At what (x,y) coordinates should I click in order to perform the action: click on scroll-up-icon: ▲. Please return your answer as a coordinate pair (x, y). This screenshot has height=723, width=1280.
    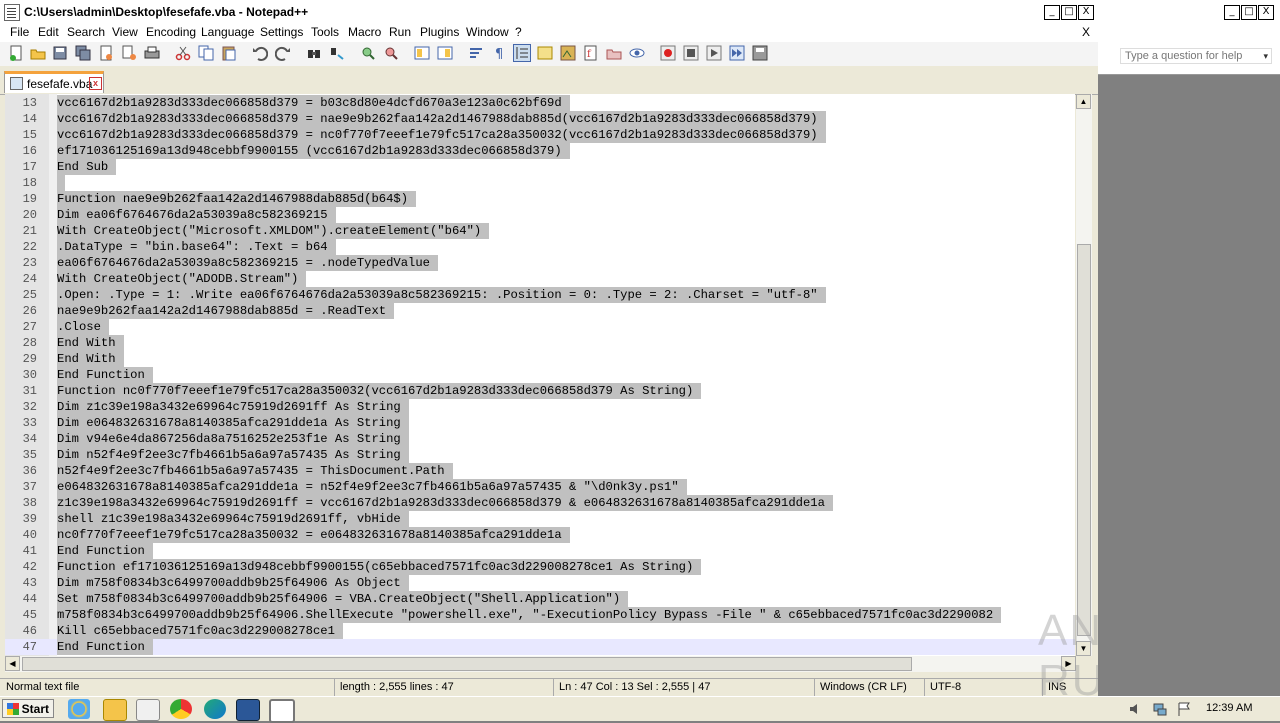
    Looking at the image, I should click on (1083, 101).